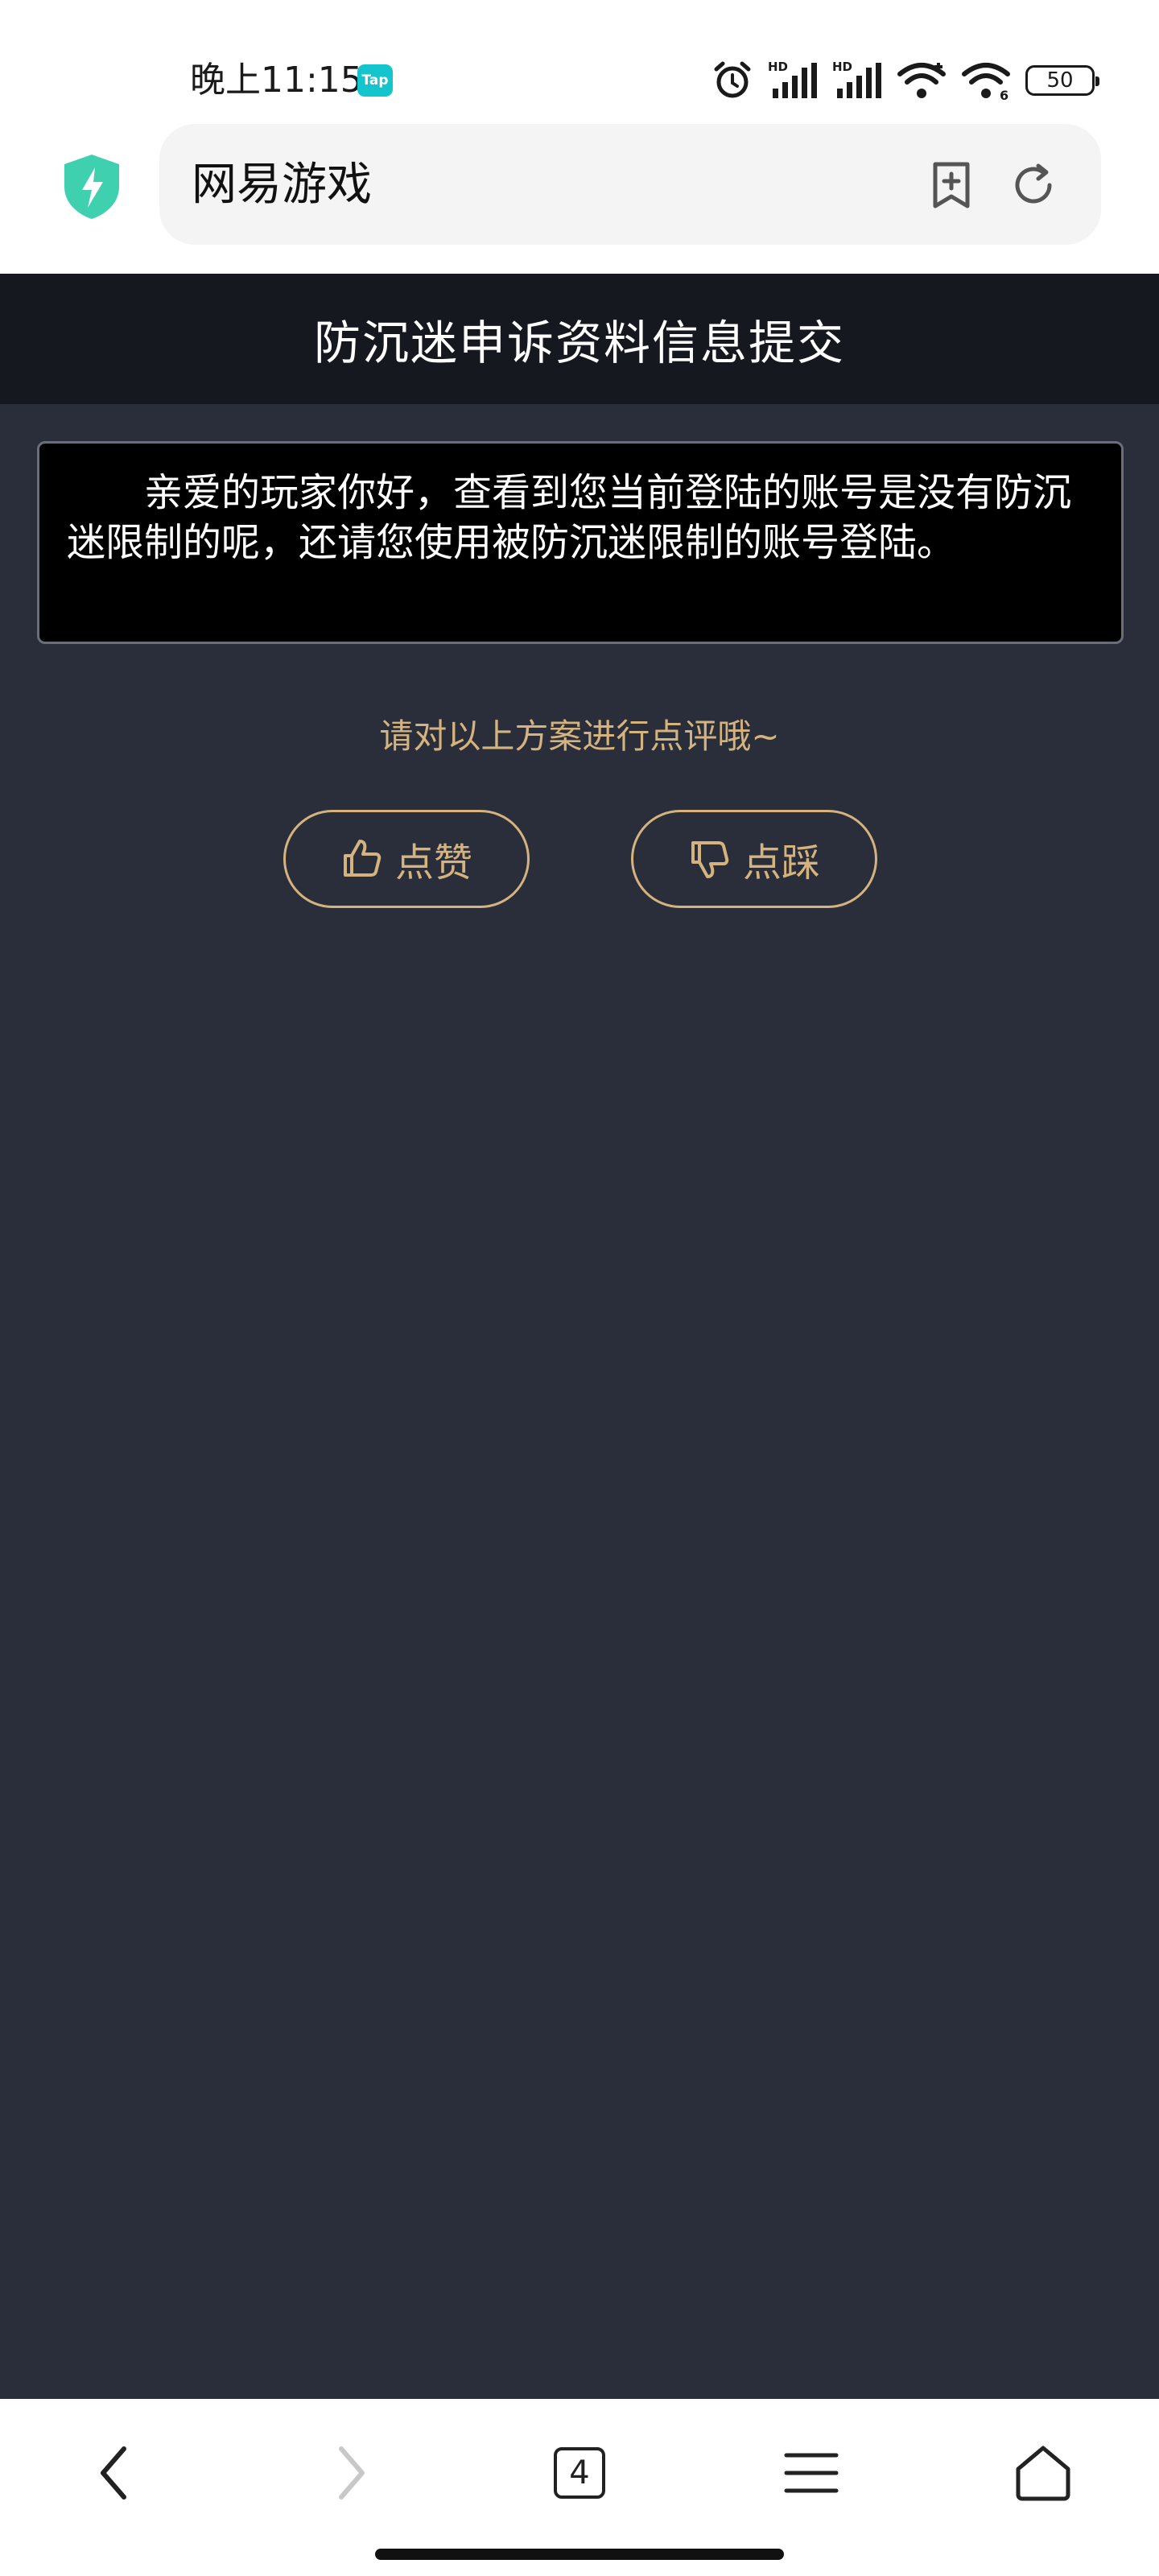 This screenshot has width=1159, height=2576. I want to click on browser-toolbar: 网易游戏, so click(579, 197).